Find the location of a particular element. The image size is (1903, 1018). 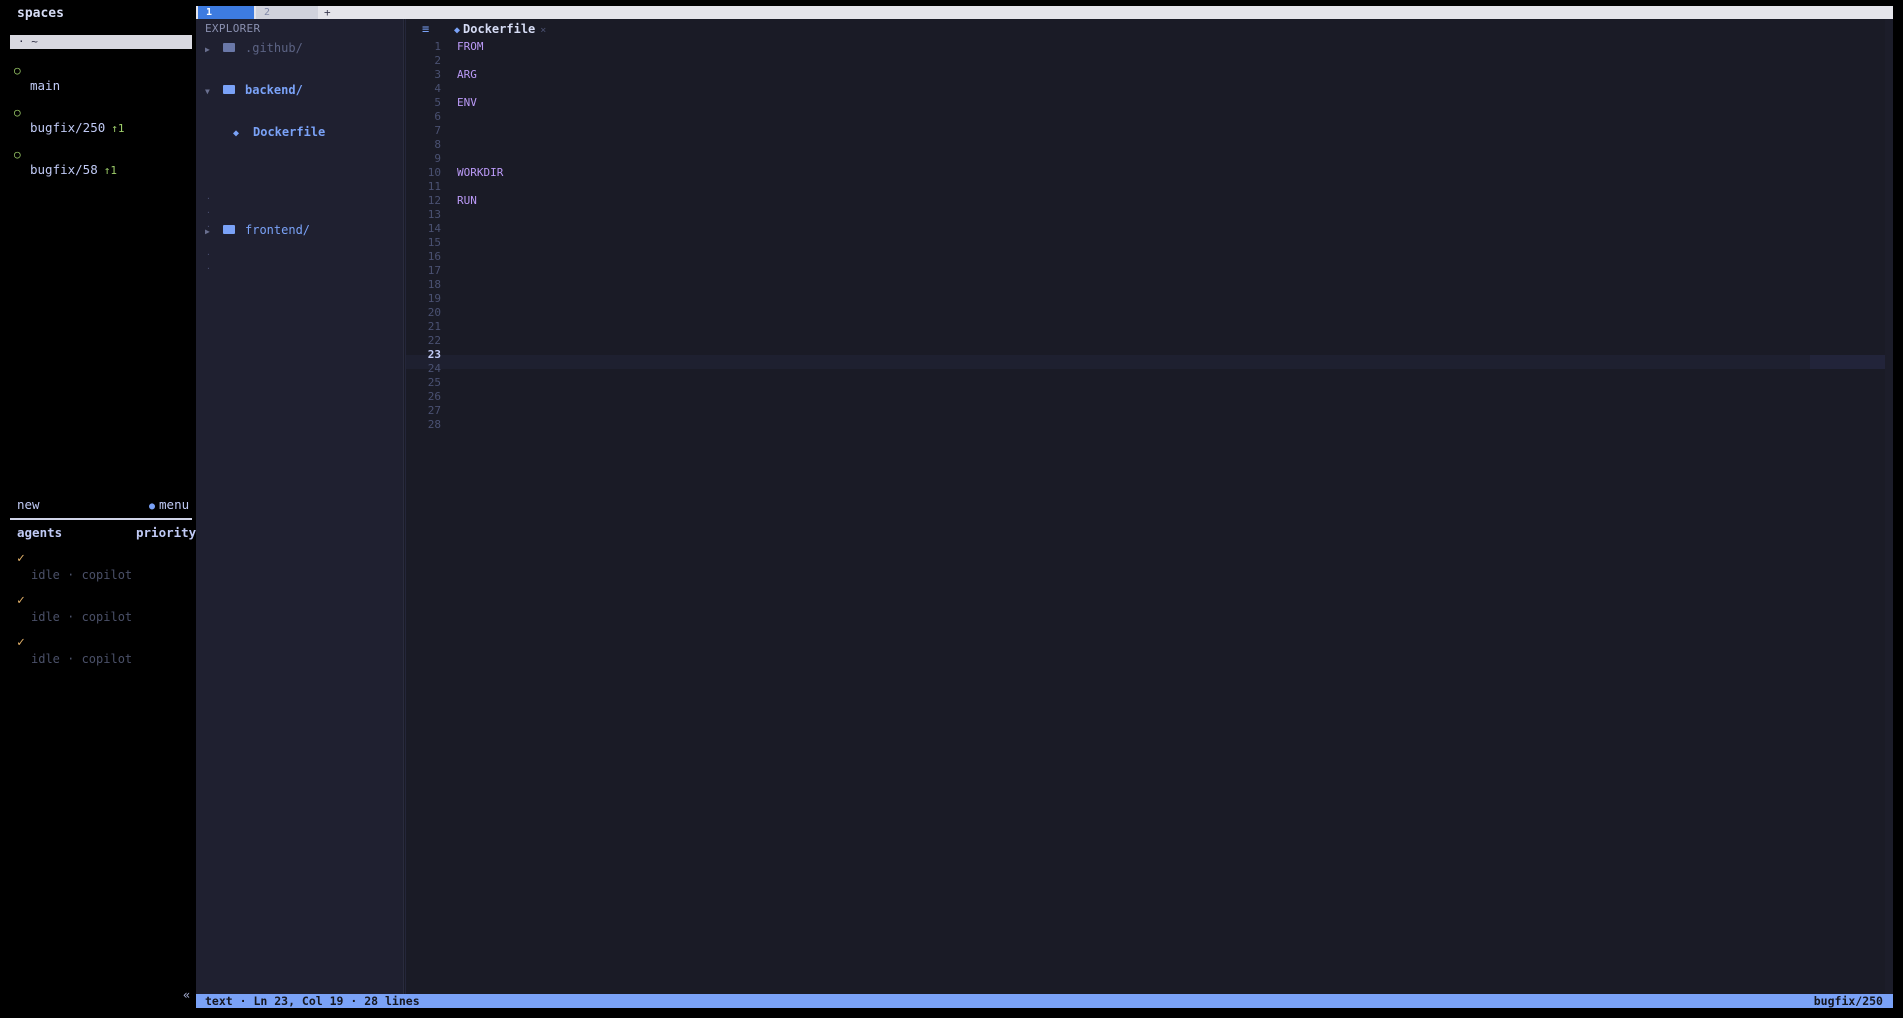

line-number: 18 is located at coordinates (434, 284).